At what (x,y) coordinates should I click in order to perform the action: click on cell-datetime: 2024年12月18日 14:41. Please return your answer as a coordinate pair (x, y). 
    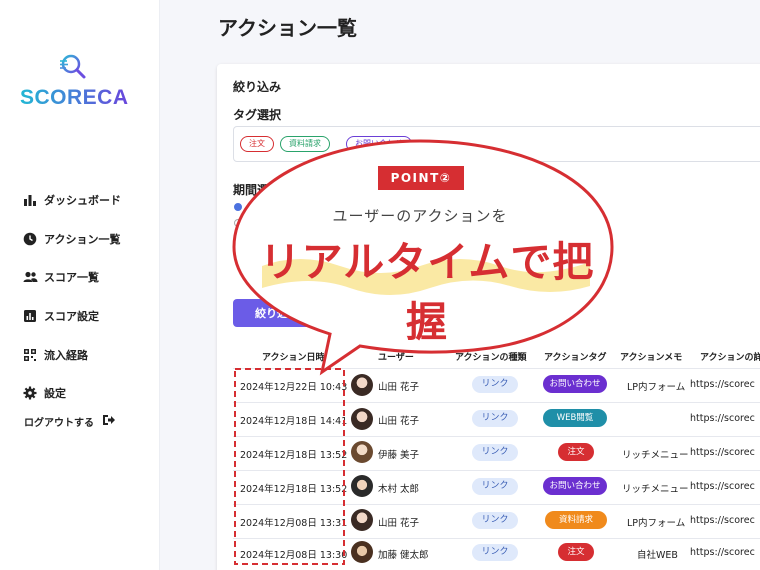
    Looking at the image, I should click on (294, 421).